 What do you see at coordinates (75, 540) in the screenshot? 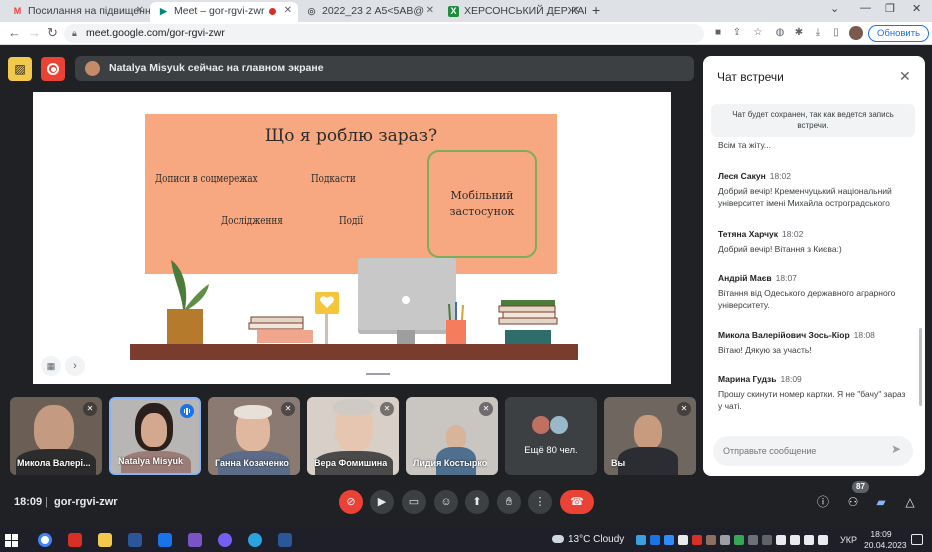
I see `anydesk-icon` at bounding box center [75, 540].